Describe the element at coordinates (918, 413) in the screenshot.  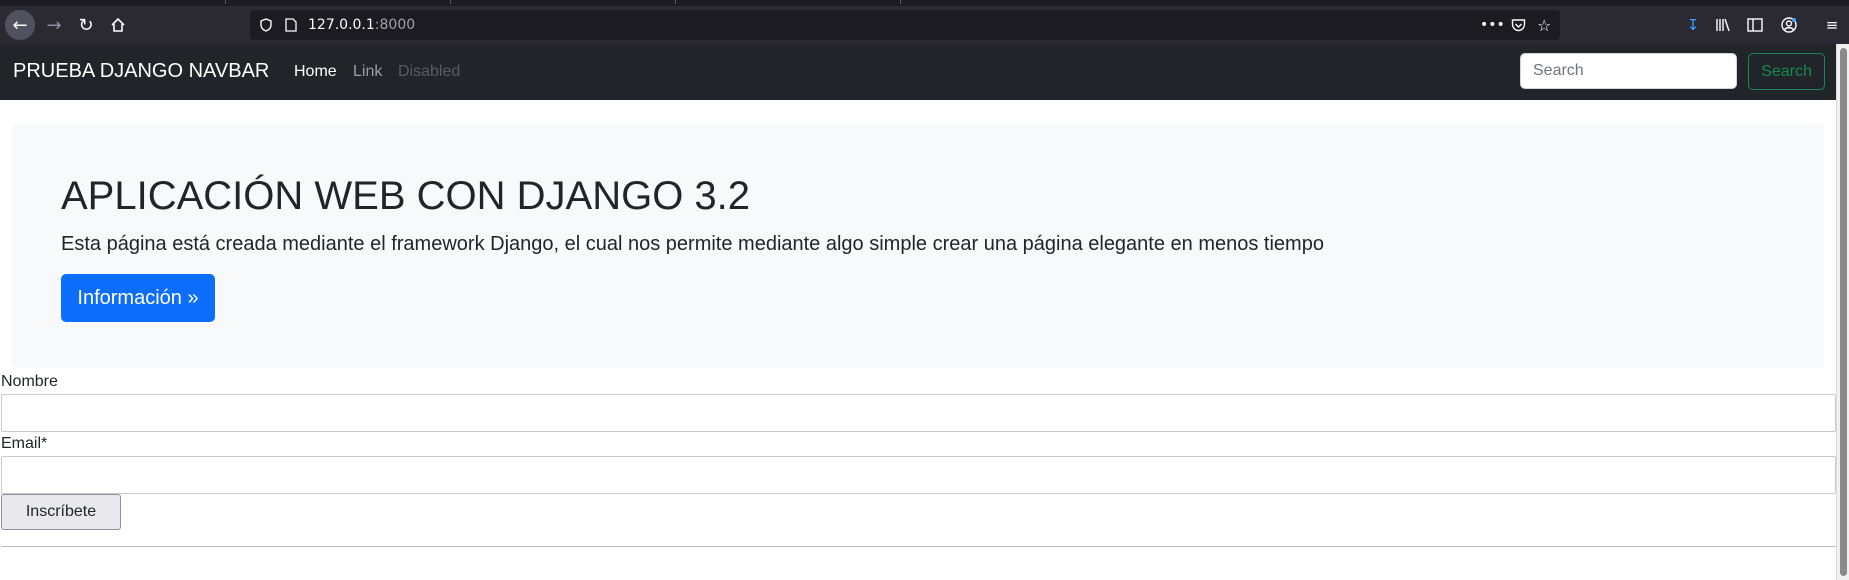
I see `nombre-input` at that location.